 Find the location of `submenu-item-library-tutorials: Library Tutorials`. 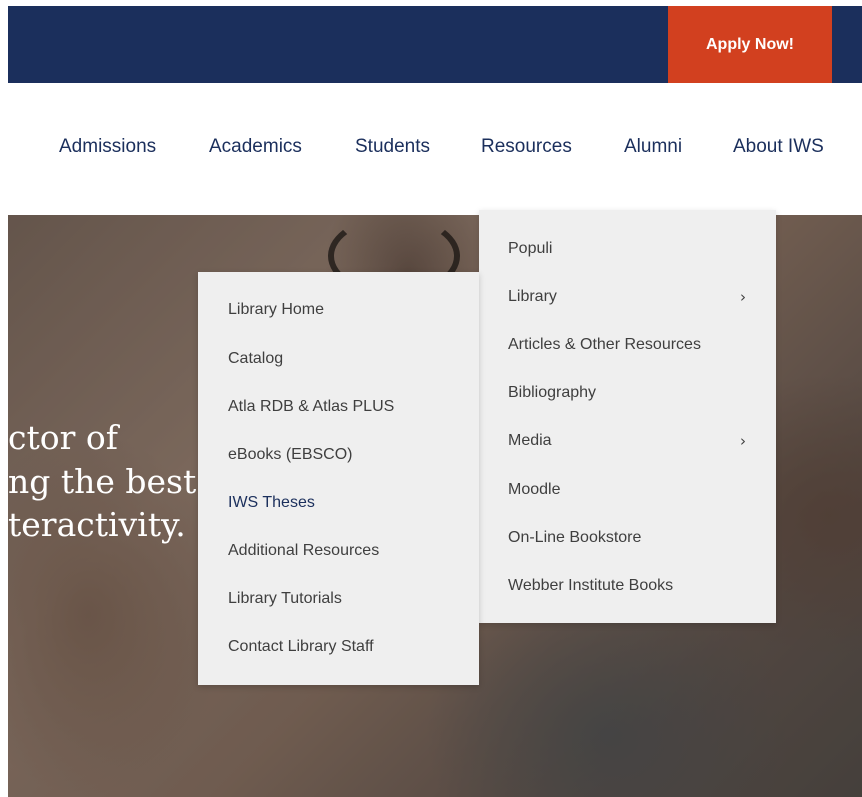

submenu-item-library-tutorials: Library Tutorials is located at coordinates (285, 599).